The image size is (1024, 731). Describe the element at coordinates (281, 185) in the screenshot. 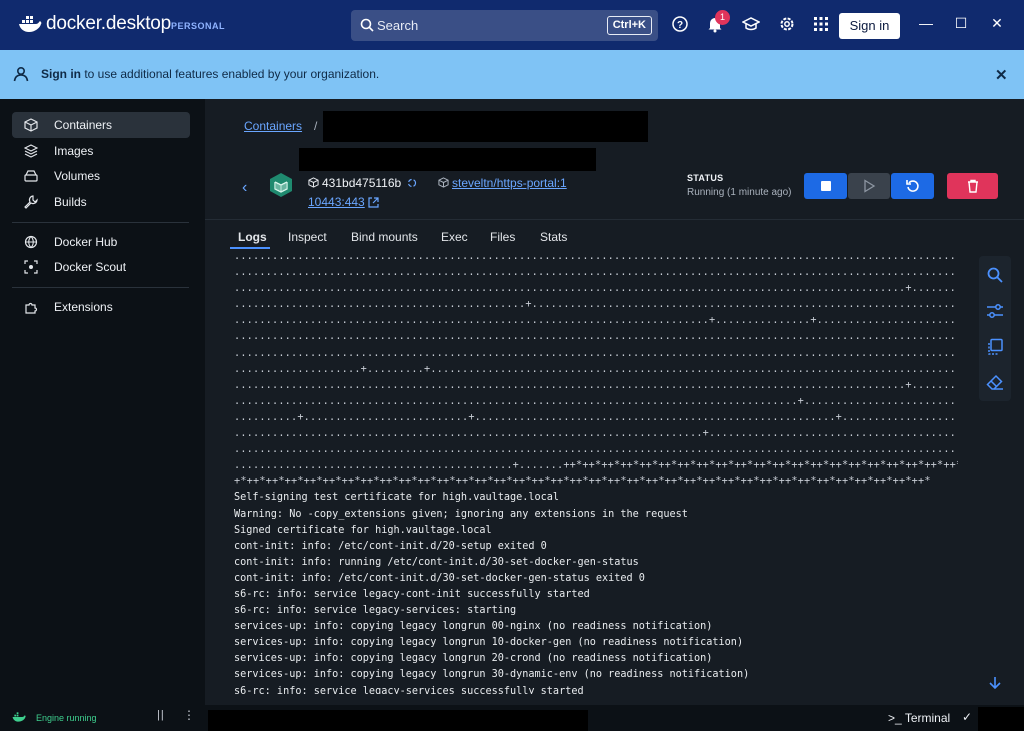

I see `container-icon` at that location.